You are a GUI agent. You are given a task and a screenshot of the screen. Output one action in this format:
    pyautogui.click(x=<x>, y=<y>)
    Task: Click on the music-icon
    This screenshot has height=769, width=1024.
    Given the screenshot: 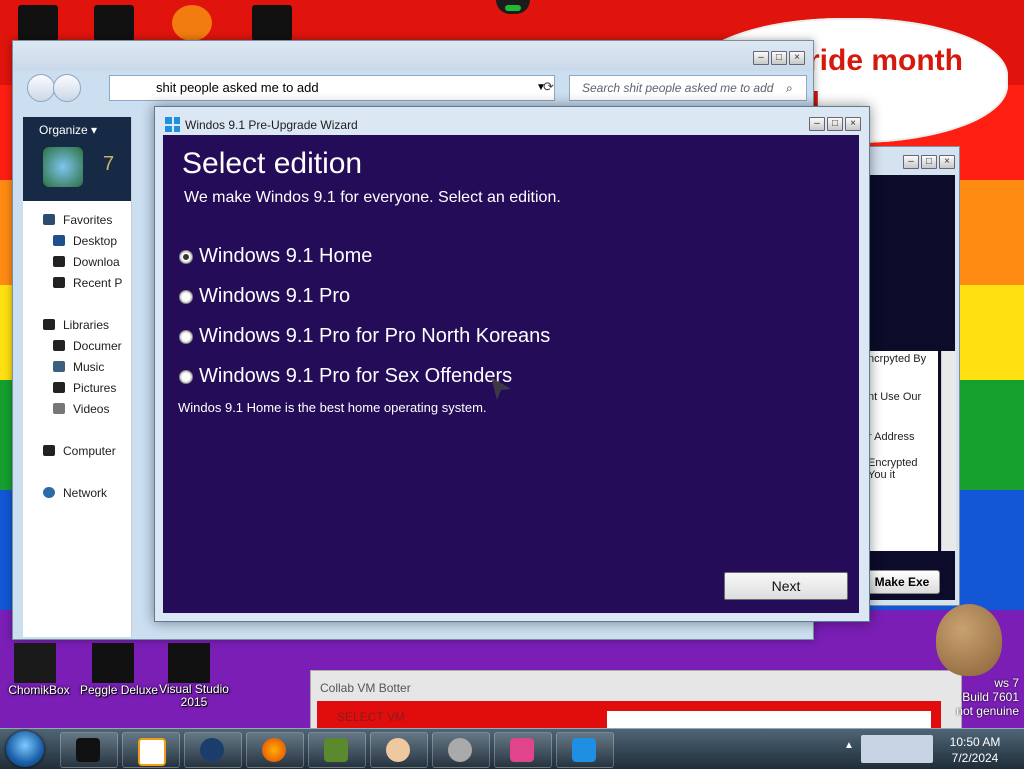 What is the action you would take?
    pyautogui.click(x=59, y=366)
    